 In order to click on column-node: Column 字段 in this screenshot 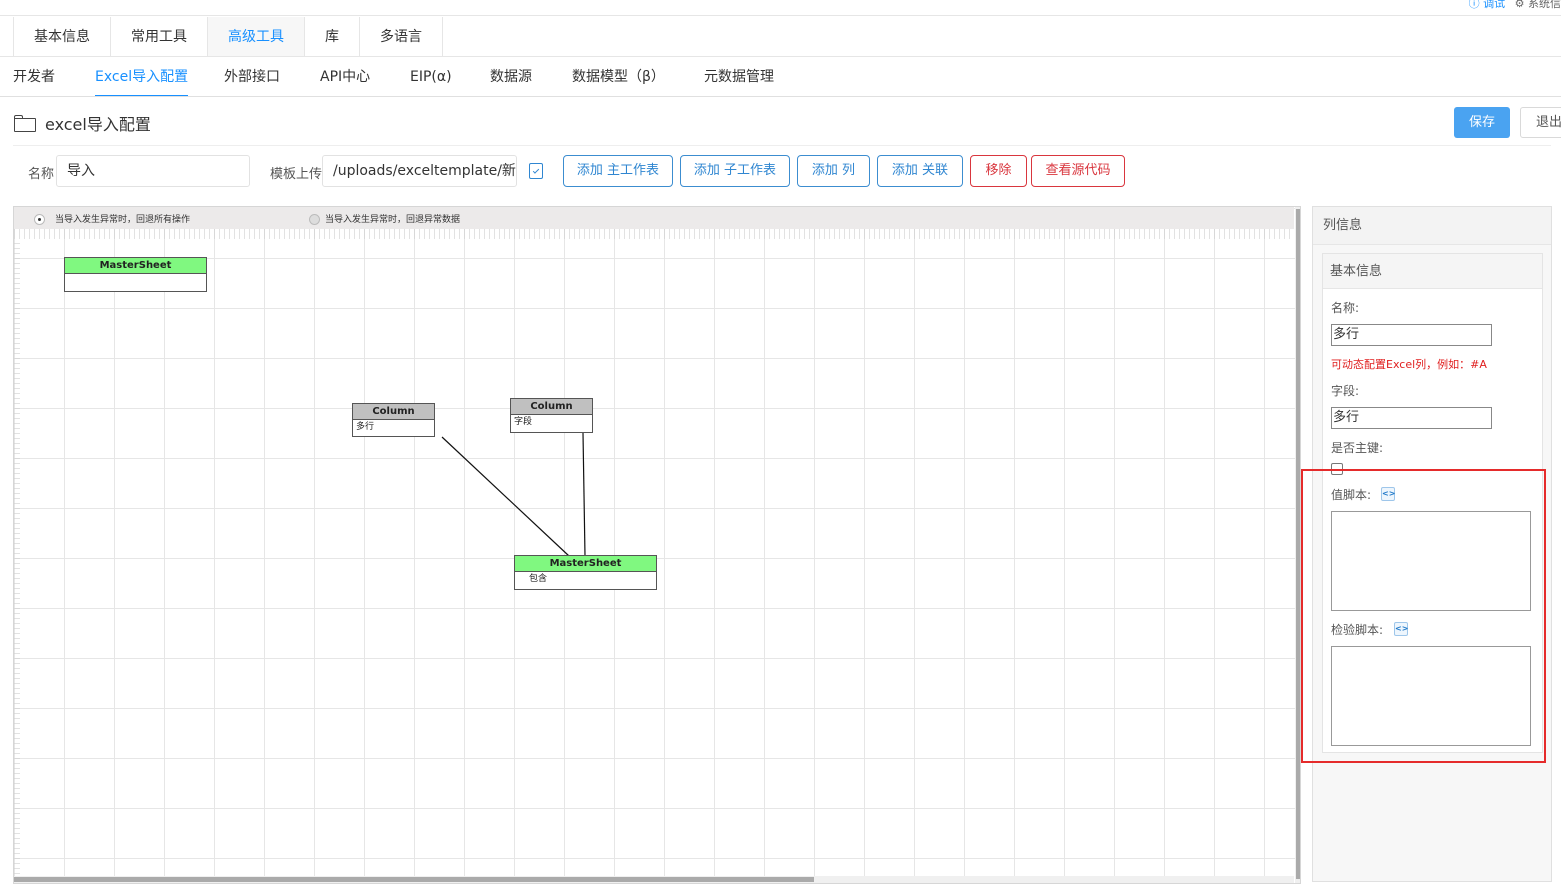, I will do `click(551, 415)`.